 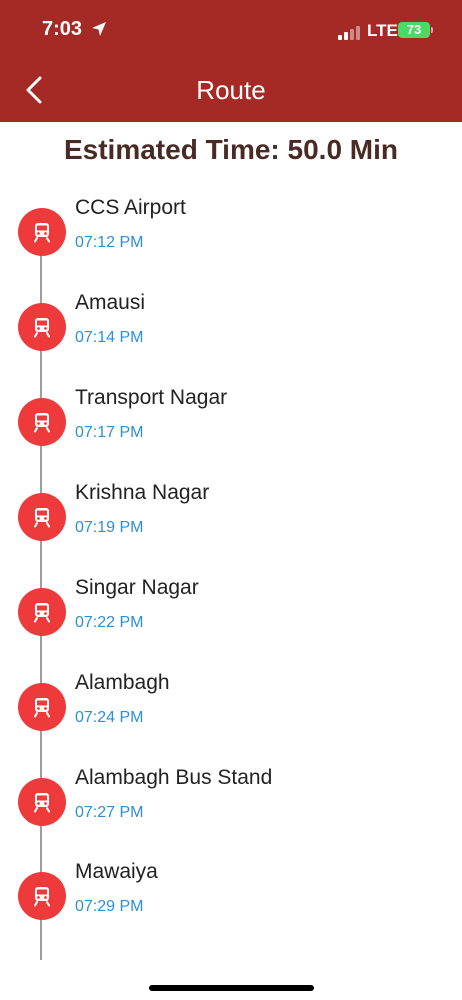 What do you see at coordinates (122, 682) in the screenshot?
I see `stop-name: Alambagh` at bounding box center [122, 682].